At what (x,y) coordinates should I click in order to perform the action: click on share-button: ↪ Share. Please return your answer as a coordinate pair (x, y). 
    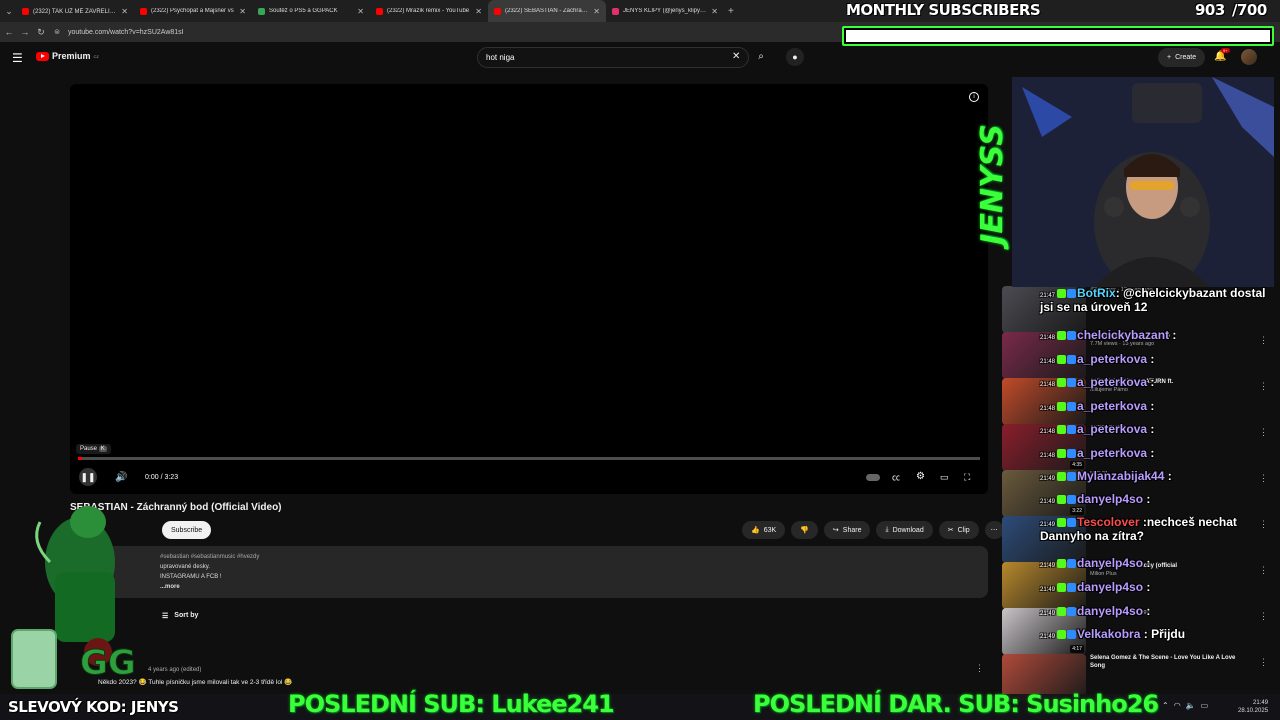
    Looking at the image, I should click on (847, 530).